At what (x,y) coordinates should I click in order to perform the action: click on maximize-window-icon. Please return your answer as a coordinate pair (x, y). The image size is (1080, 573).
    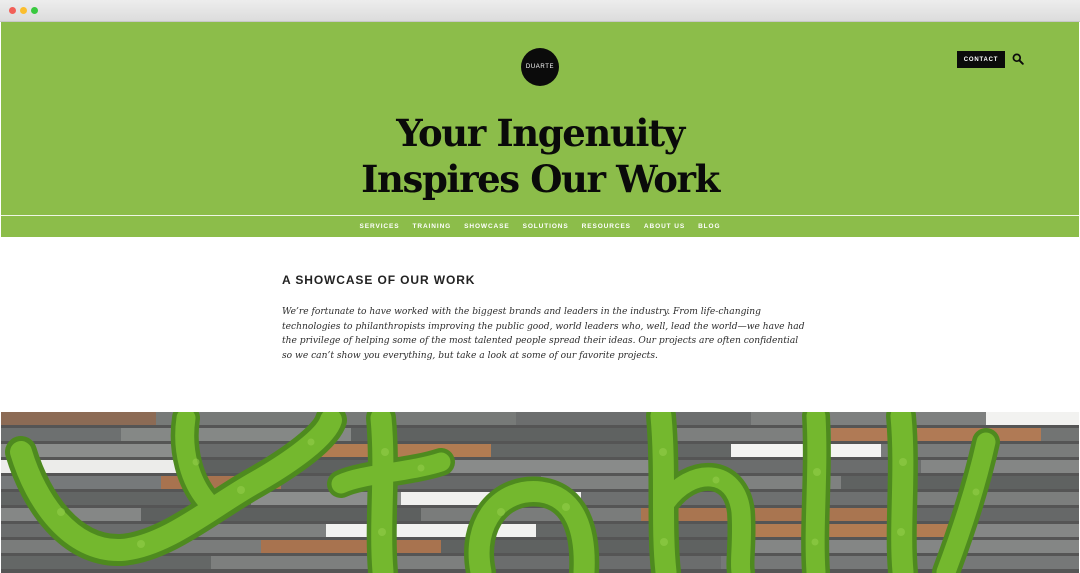
    Looking at the image, I should click on (34, 10).